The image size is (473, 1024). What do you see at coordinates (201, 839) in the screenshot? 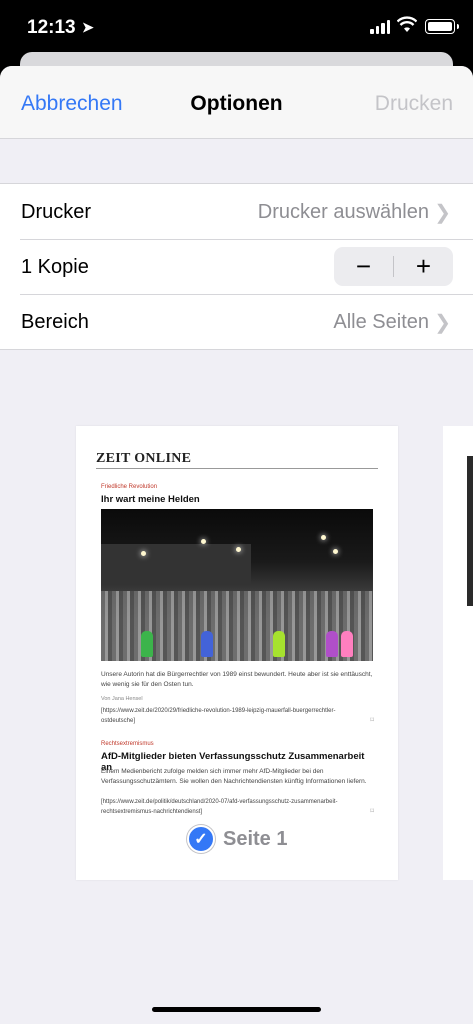
I see `checkmark-icon: ✓` at bounding box center [201, 839].